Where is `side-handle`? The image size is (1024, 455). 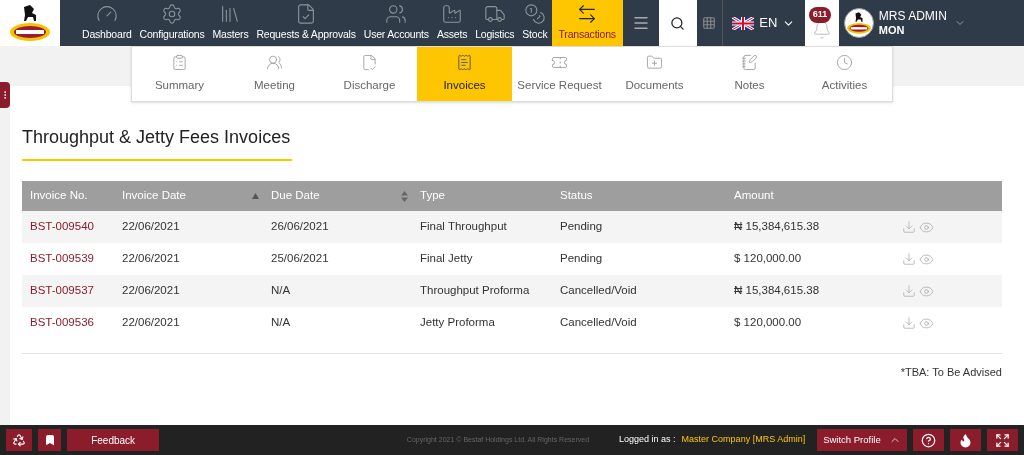
side-handle is located at coordinates (5, 95).